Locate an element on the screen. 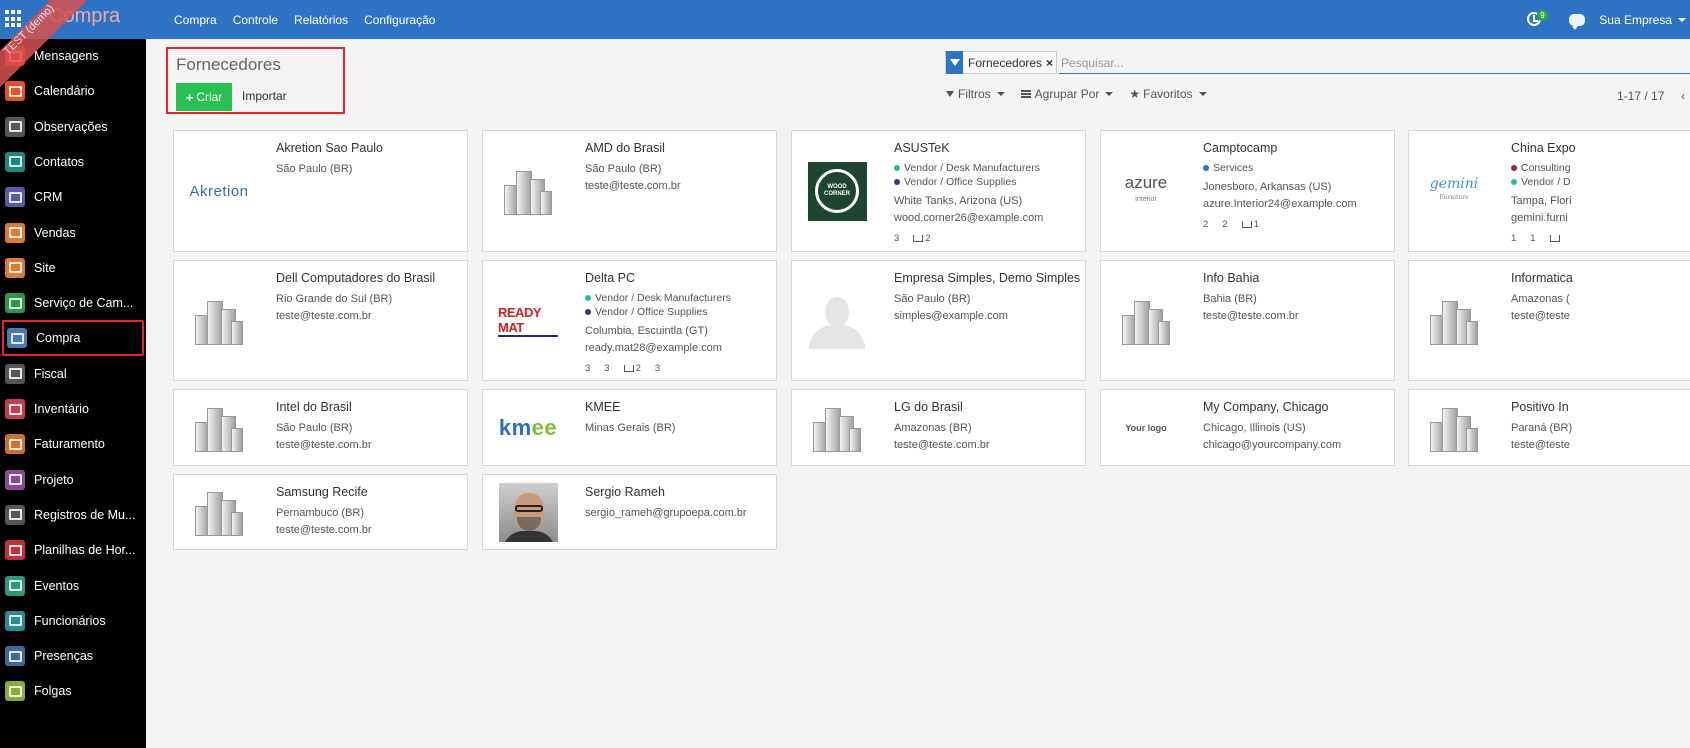  company-switcher: Sua Empresa is located at coordinates (1642, 20).